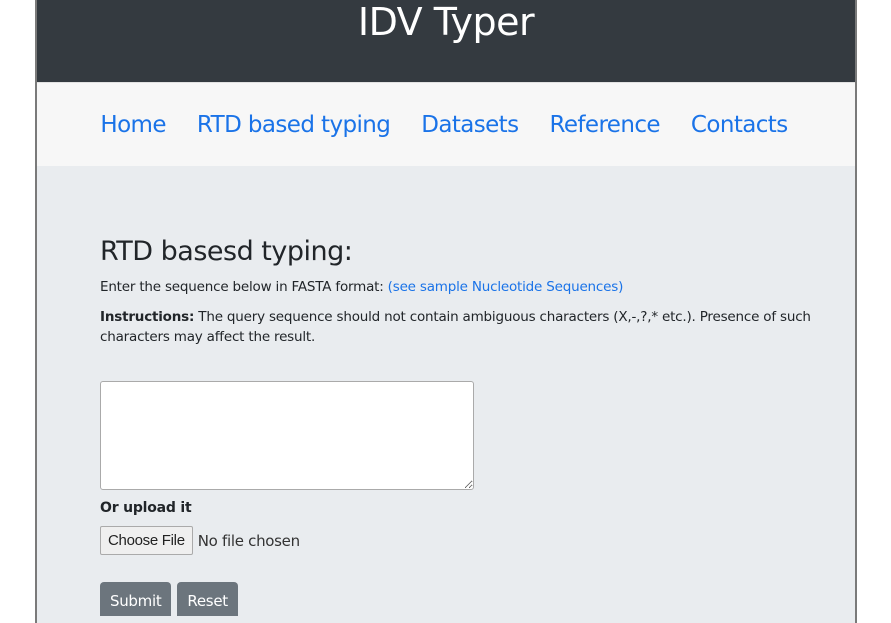  What do you see at coordinates (133, 125) in the screenshot?
I see `nav-home: Home` at bounding box center [133, 125].